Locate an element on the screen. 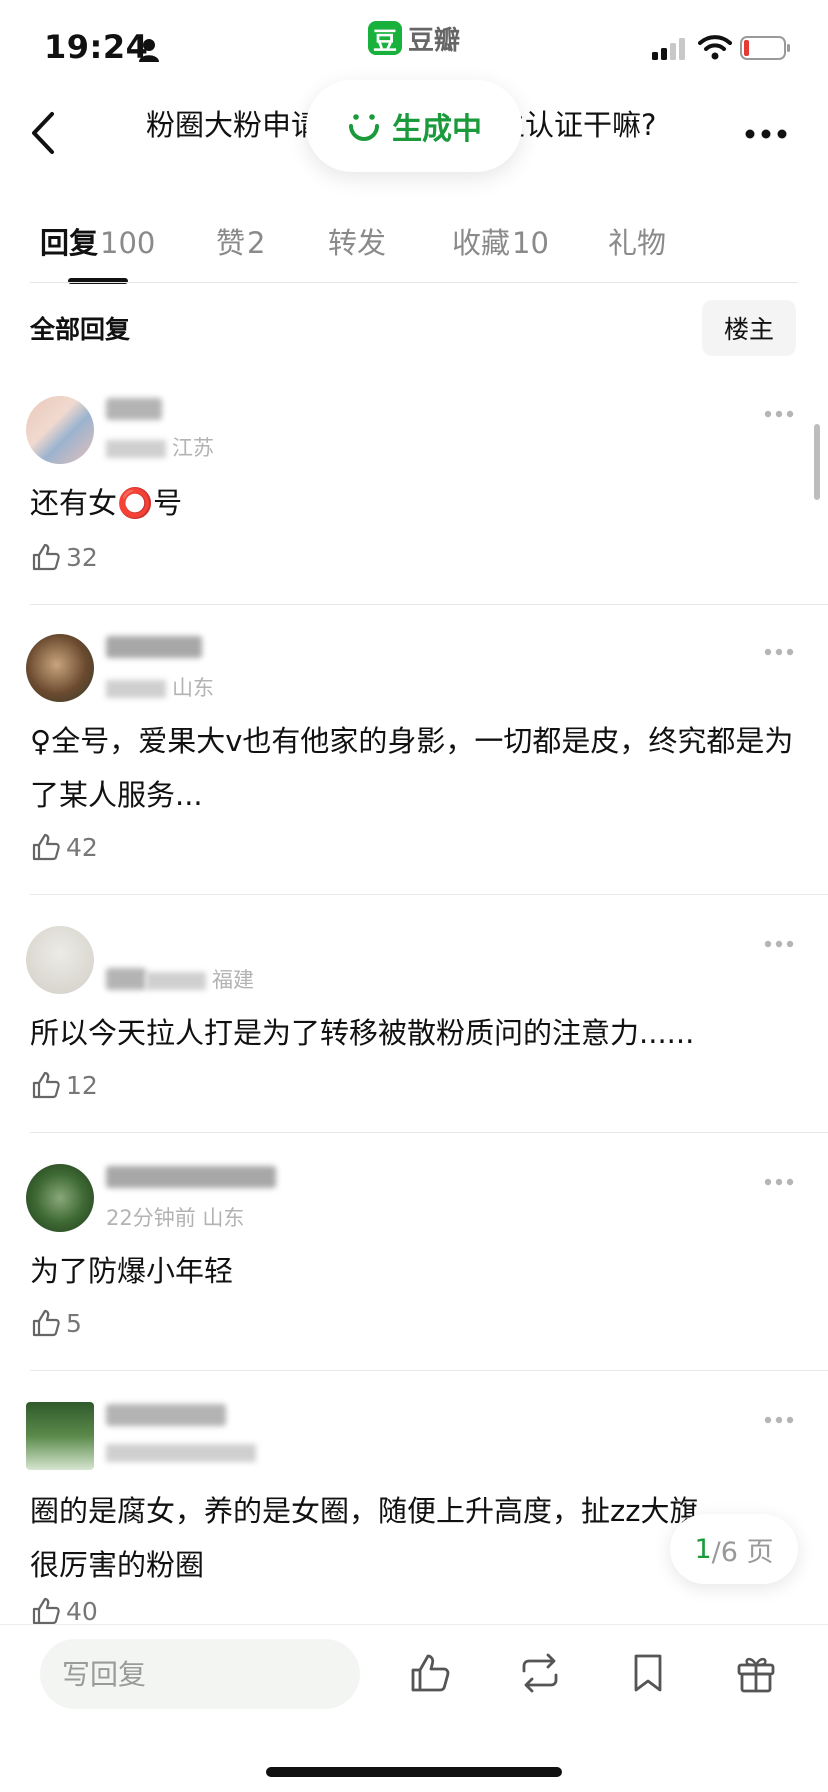  total-pages: /6 页 is located at coordinates (742, 1552).